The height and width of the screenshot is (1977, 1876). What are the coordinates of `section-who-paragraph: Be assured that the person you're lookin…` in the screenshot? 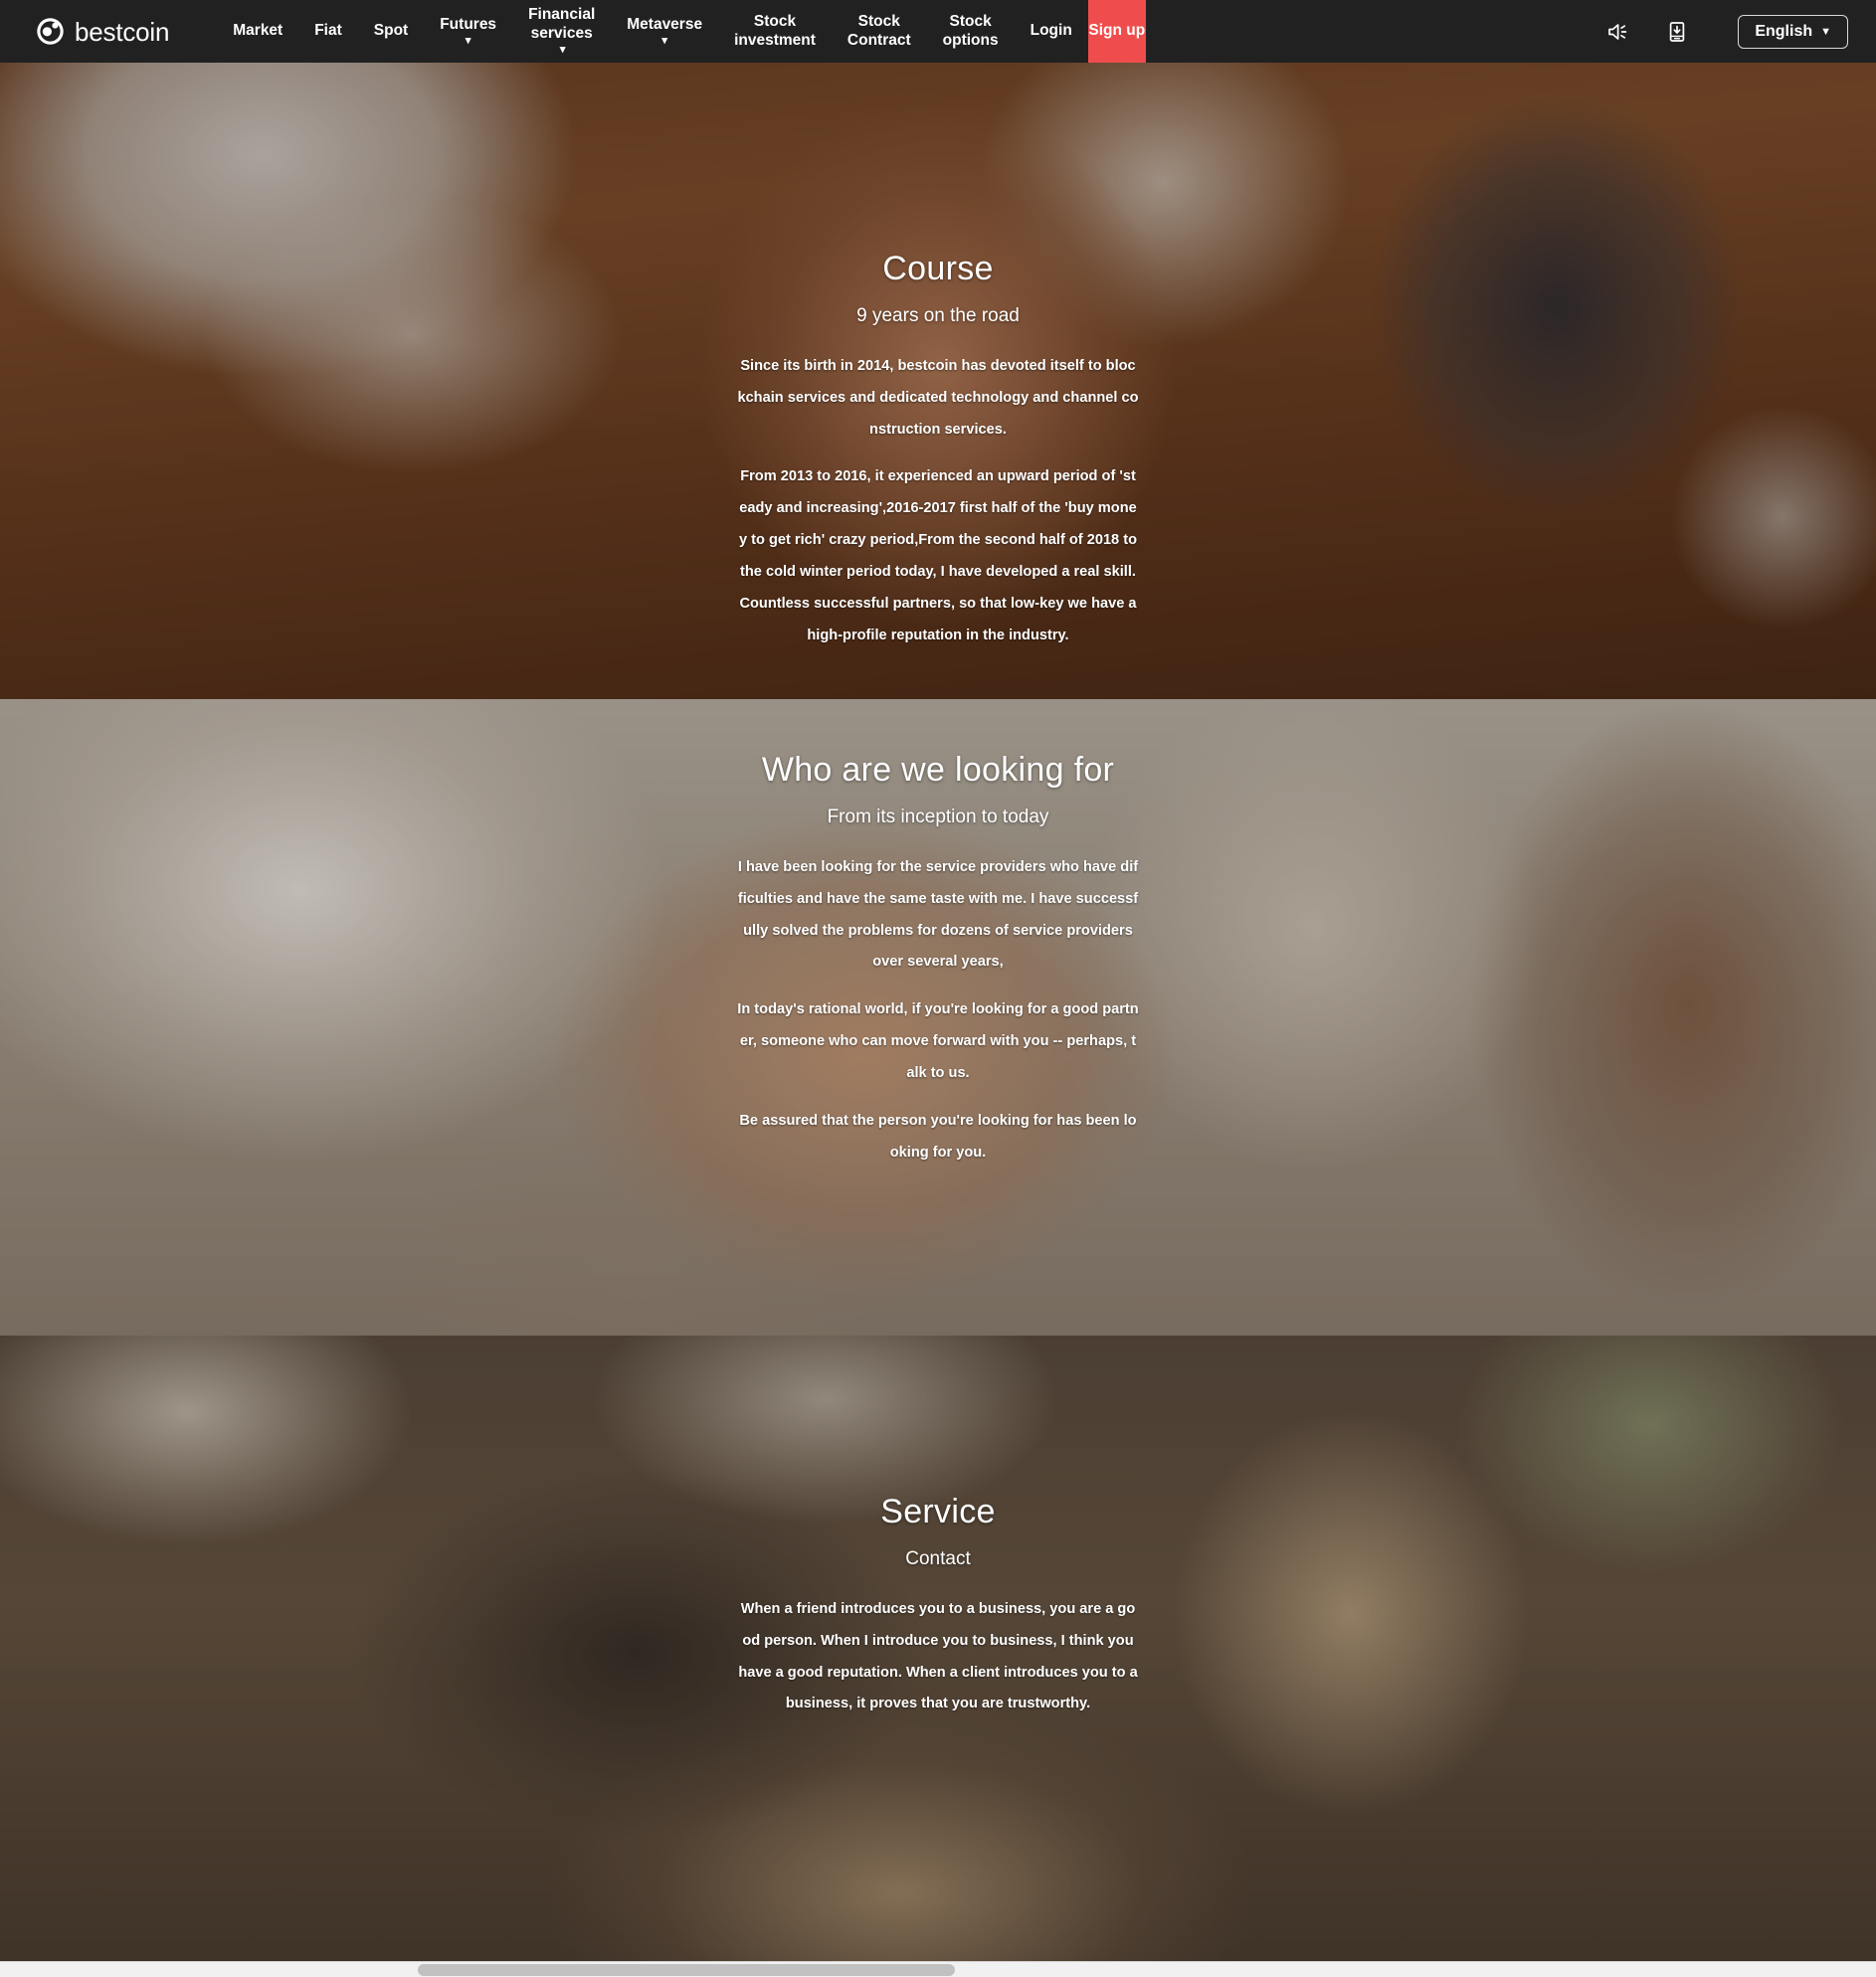 It's located at (938, 1136).